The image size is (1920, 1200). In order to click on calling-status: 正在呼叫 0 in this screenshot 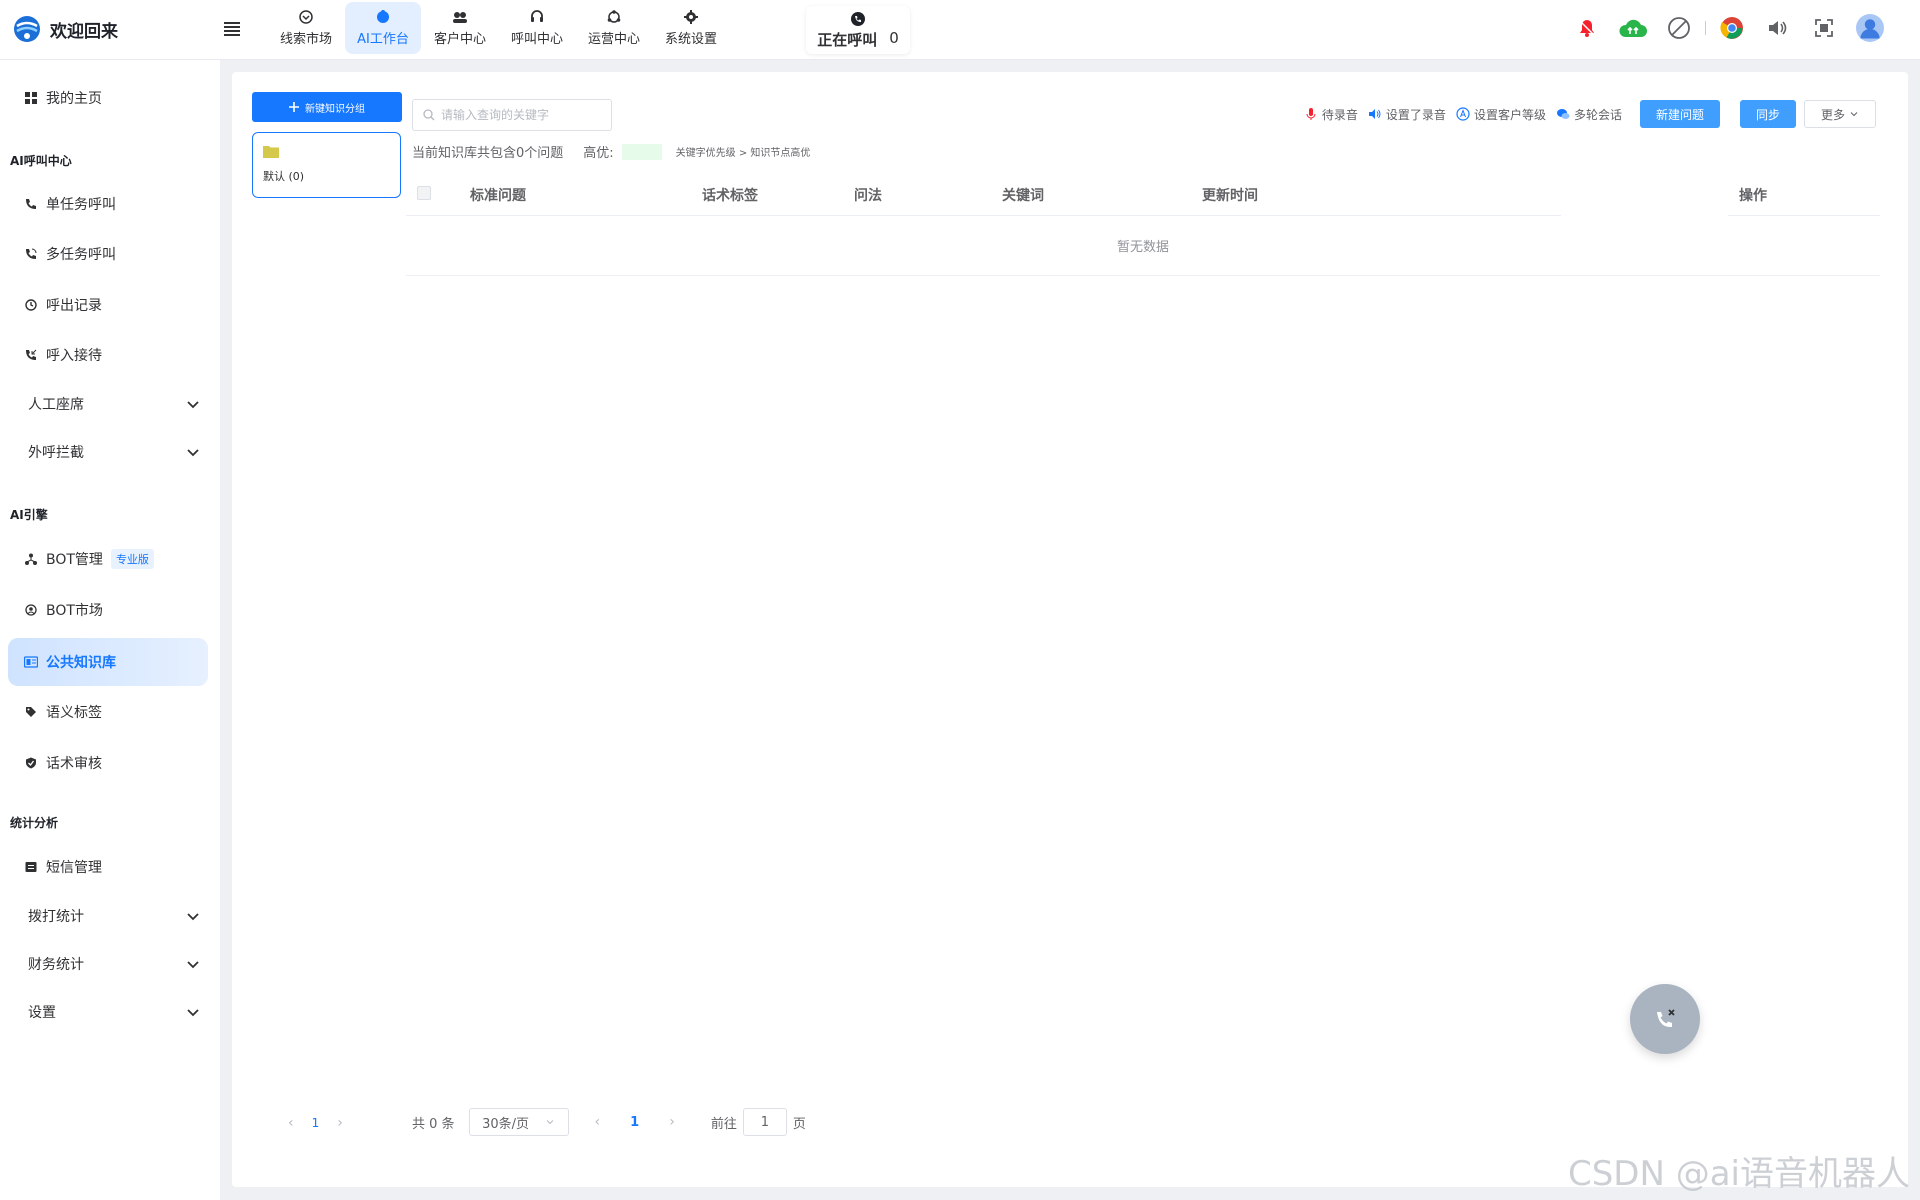, I will do `click(858, 30)`.